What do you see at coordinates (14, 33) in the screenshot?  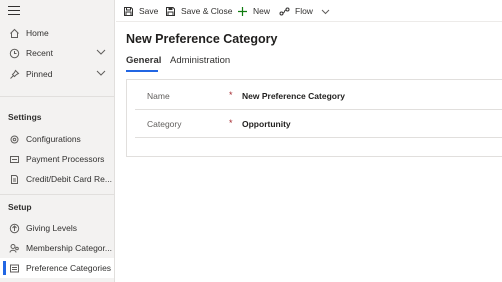 I see `home-icon` at bounding box center [14, 33].